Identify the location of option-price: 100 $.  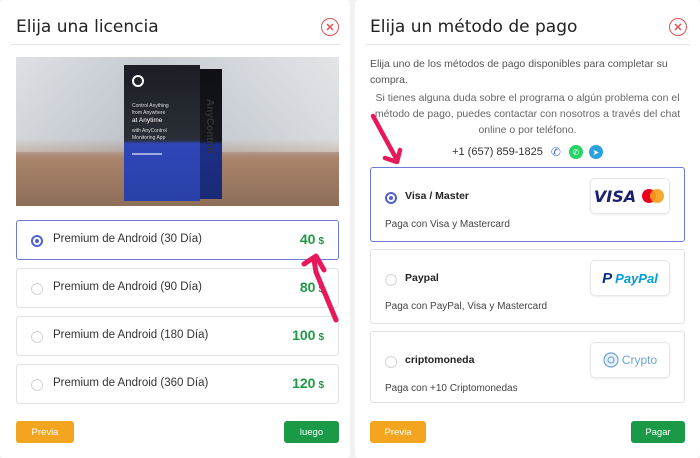
(308, 335).